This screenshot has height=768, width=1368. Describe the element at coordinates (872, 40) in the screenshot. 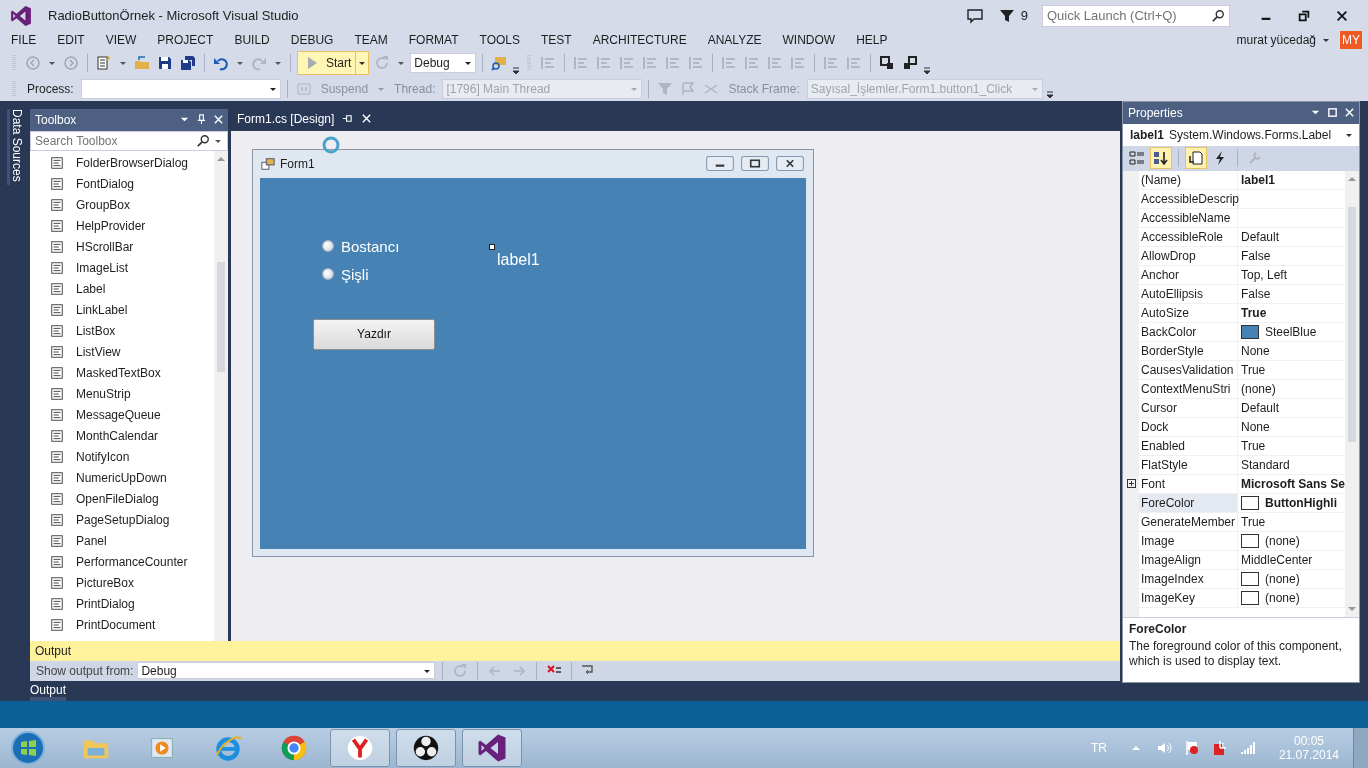

I see `menu-item: HELP` at that location.